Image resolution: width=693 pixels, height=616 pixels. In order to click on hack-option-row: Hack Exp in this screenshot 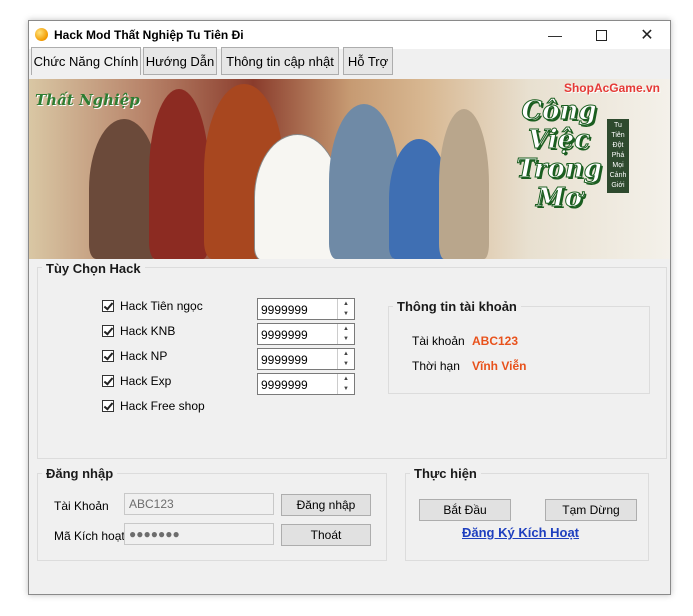, I will do `click(136, 381)`.